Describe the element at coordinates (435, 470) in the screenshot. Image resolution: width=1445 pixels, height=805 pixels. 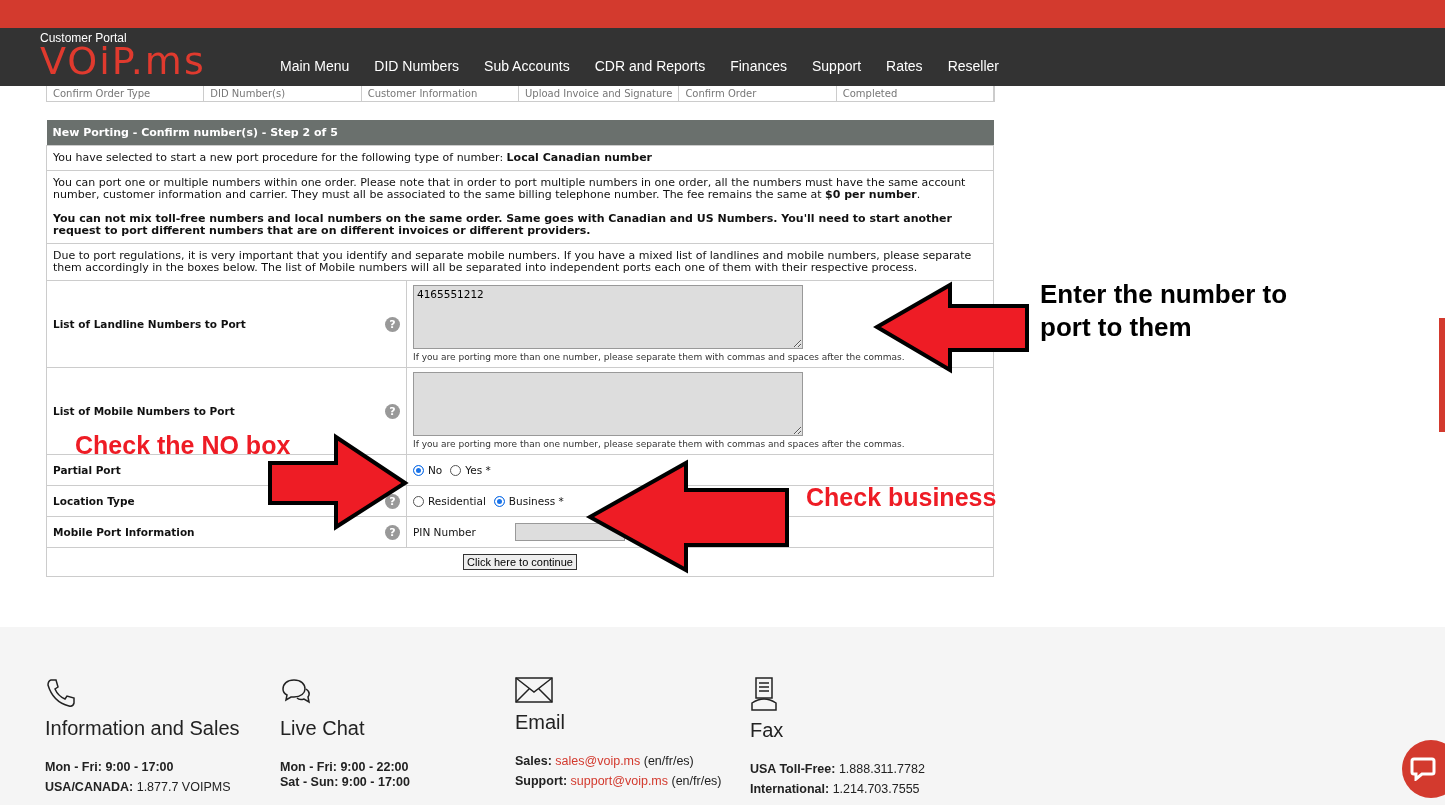
I see `radio-label: No` at that location.